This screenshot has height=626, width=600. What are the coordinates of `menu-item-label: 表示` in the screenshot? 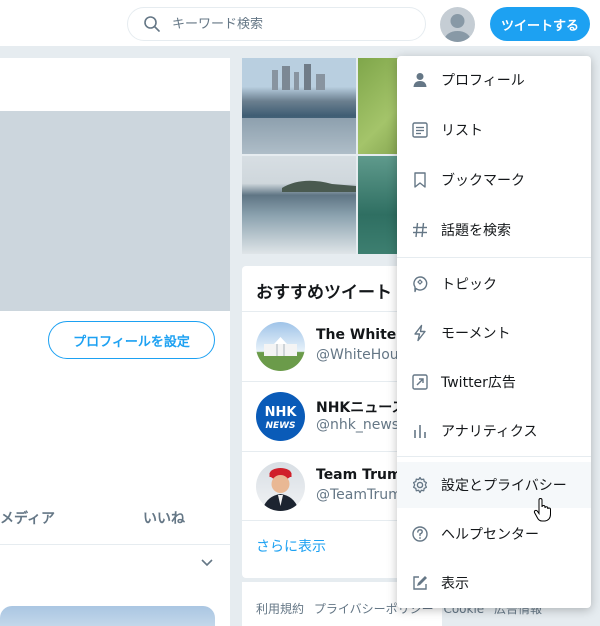 It's located at (455, 584).